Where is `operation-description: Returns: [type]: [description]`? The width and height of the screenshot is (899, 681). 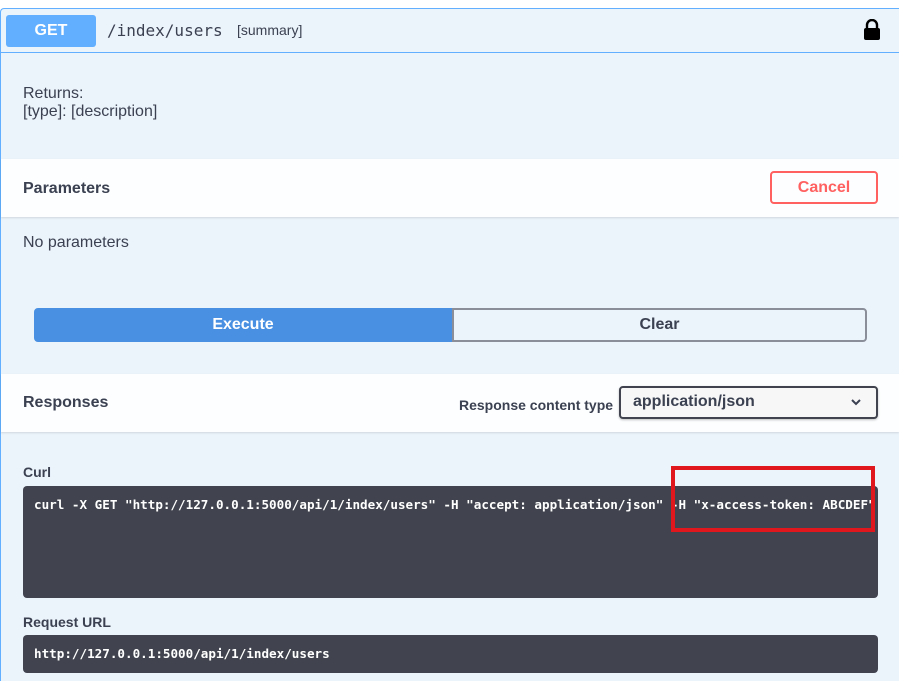 operation-description: Returns: [type]: [description] is located at coordinates (90, 103).